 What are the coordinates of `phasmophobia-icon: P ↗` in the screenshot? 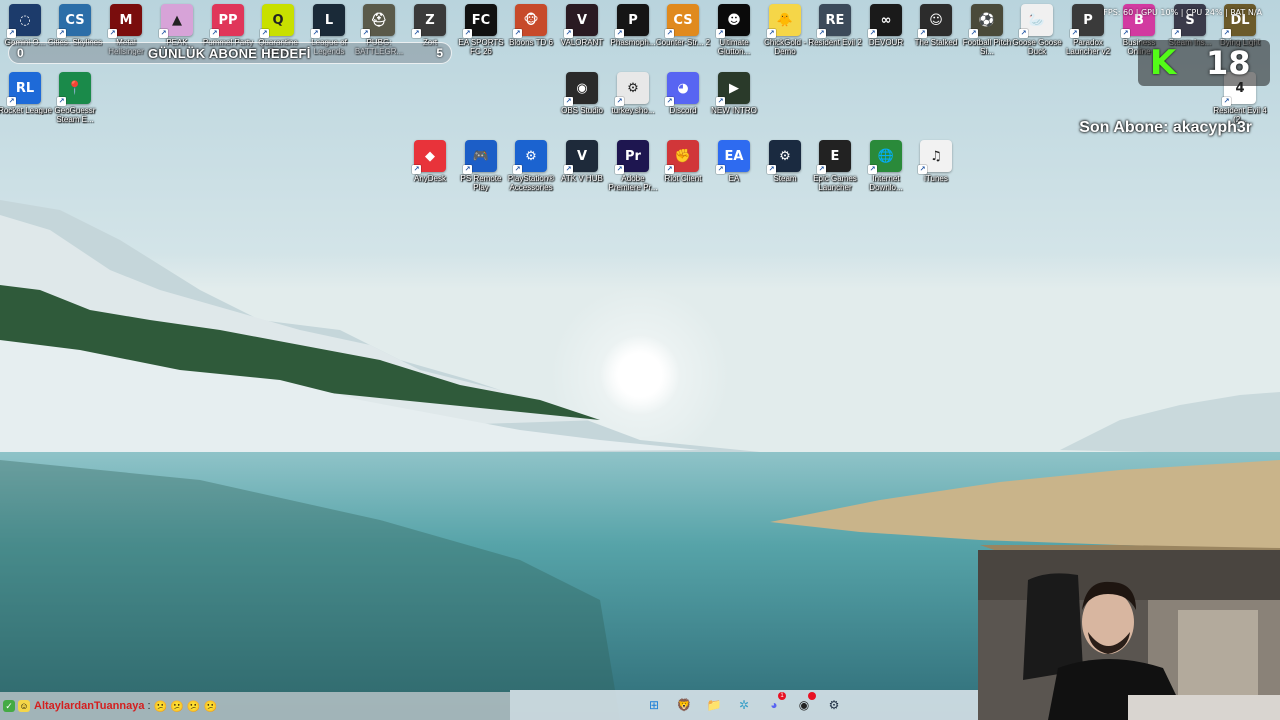 It's located at (632, 21).